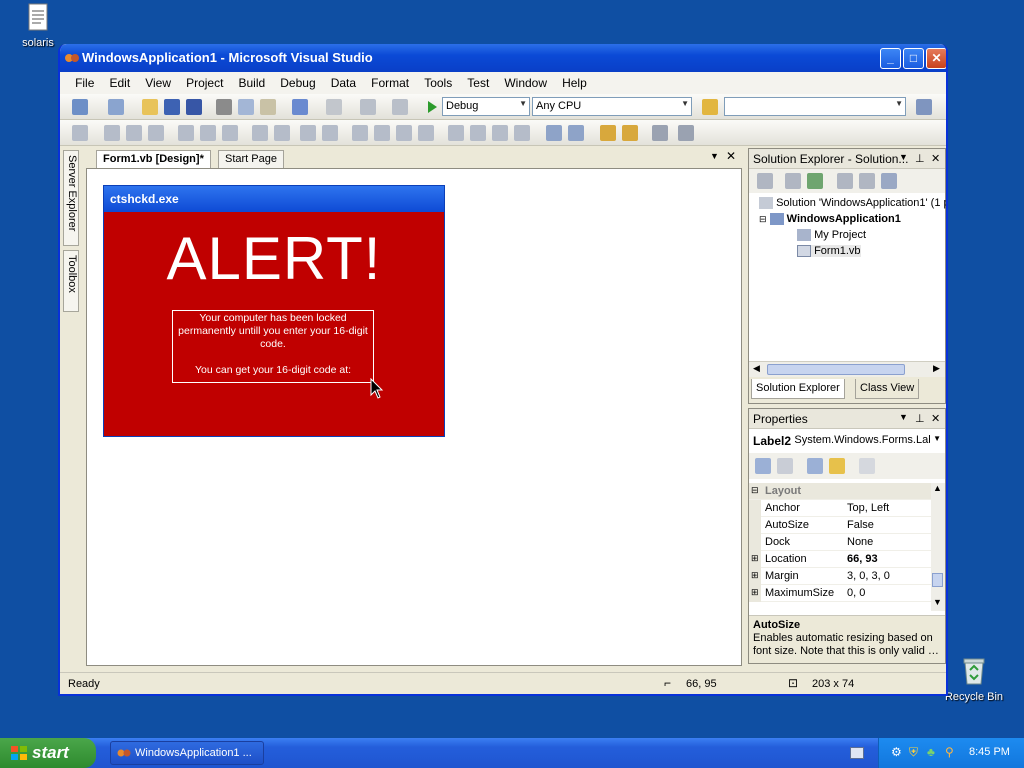 Image resolution: width=1024 pixels, height=768 pixels. I want to click on menu-debug: Debug, so click(297, 81).